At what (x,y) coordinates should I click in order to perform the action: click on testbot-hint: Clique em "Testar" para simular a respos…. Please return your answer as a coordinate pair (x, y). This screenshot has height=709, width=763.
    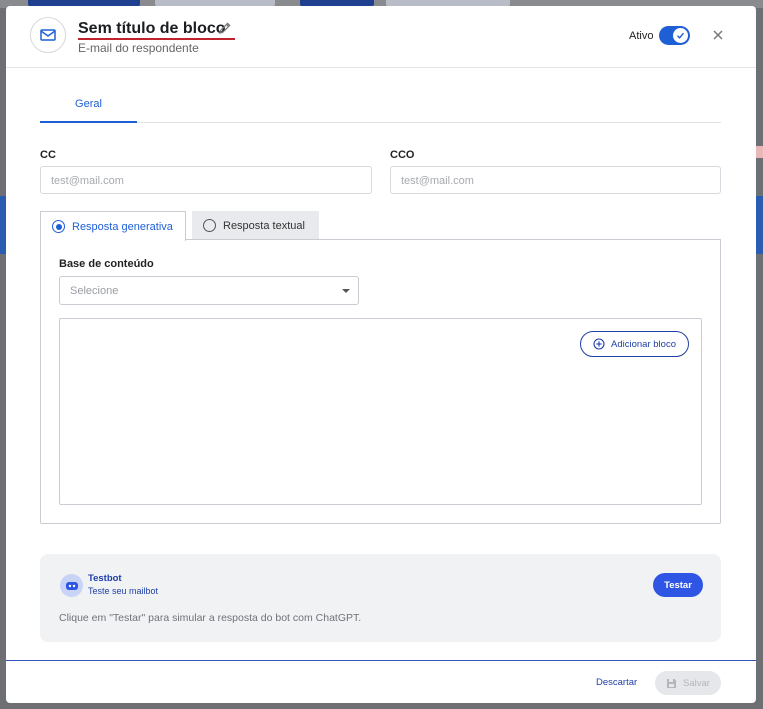
    Looking at the image, I should click on (210, 618).